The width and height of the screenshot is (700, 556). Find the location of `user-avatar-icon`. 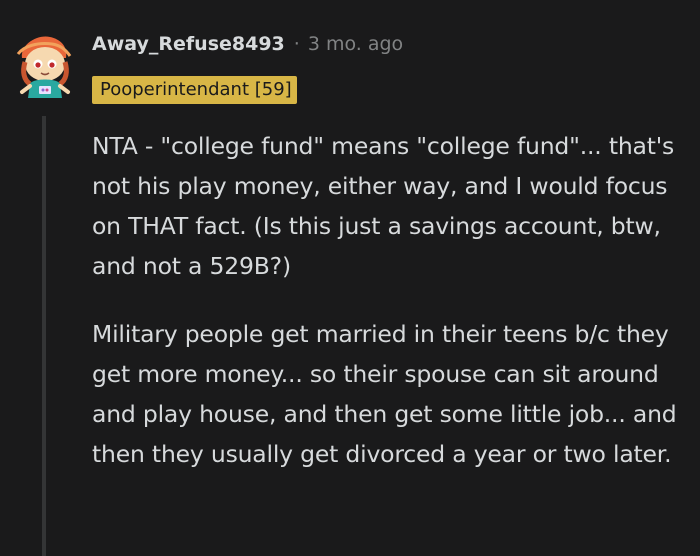

user-avatar-icon is located at coordinates (45, 65).